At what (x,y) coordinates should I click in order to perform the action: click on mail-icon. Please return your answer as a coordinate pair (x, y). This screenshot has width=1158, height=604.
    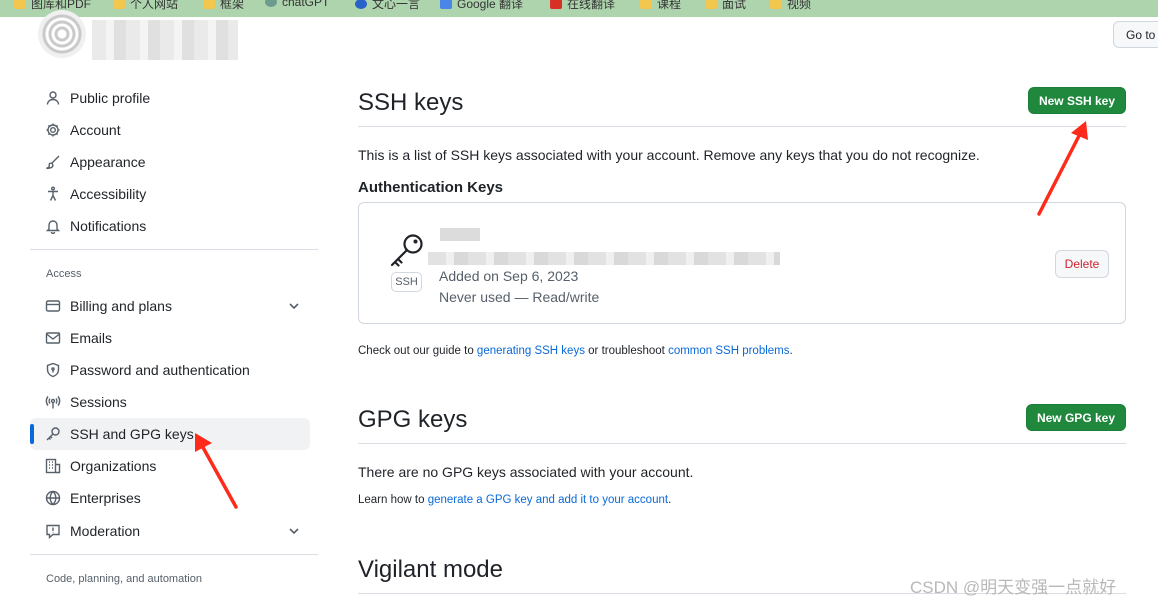
    Looking at the image, I should click on (53, 338).